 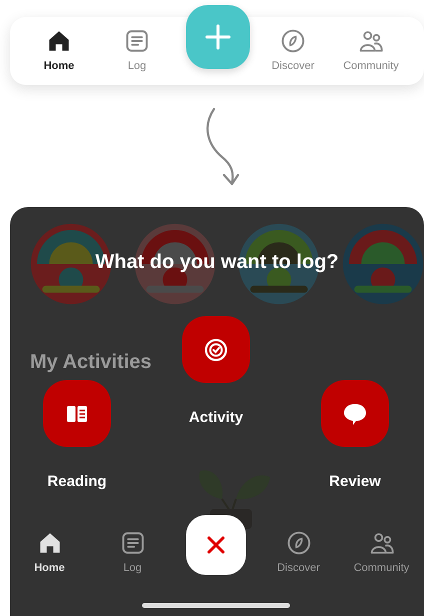 I want to click on close-icon, so click(x=216, y=545).